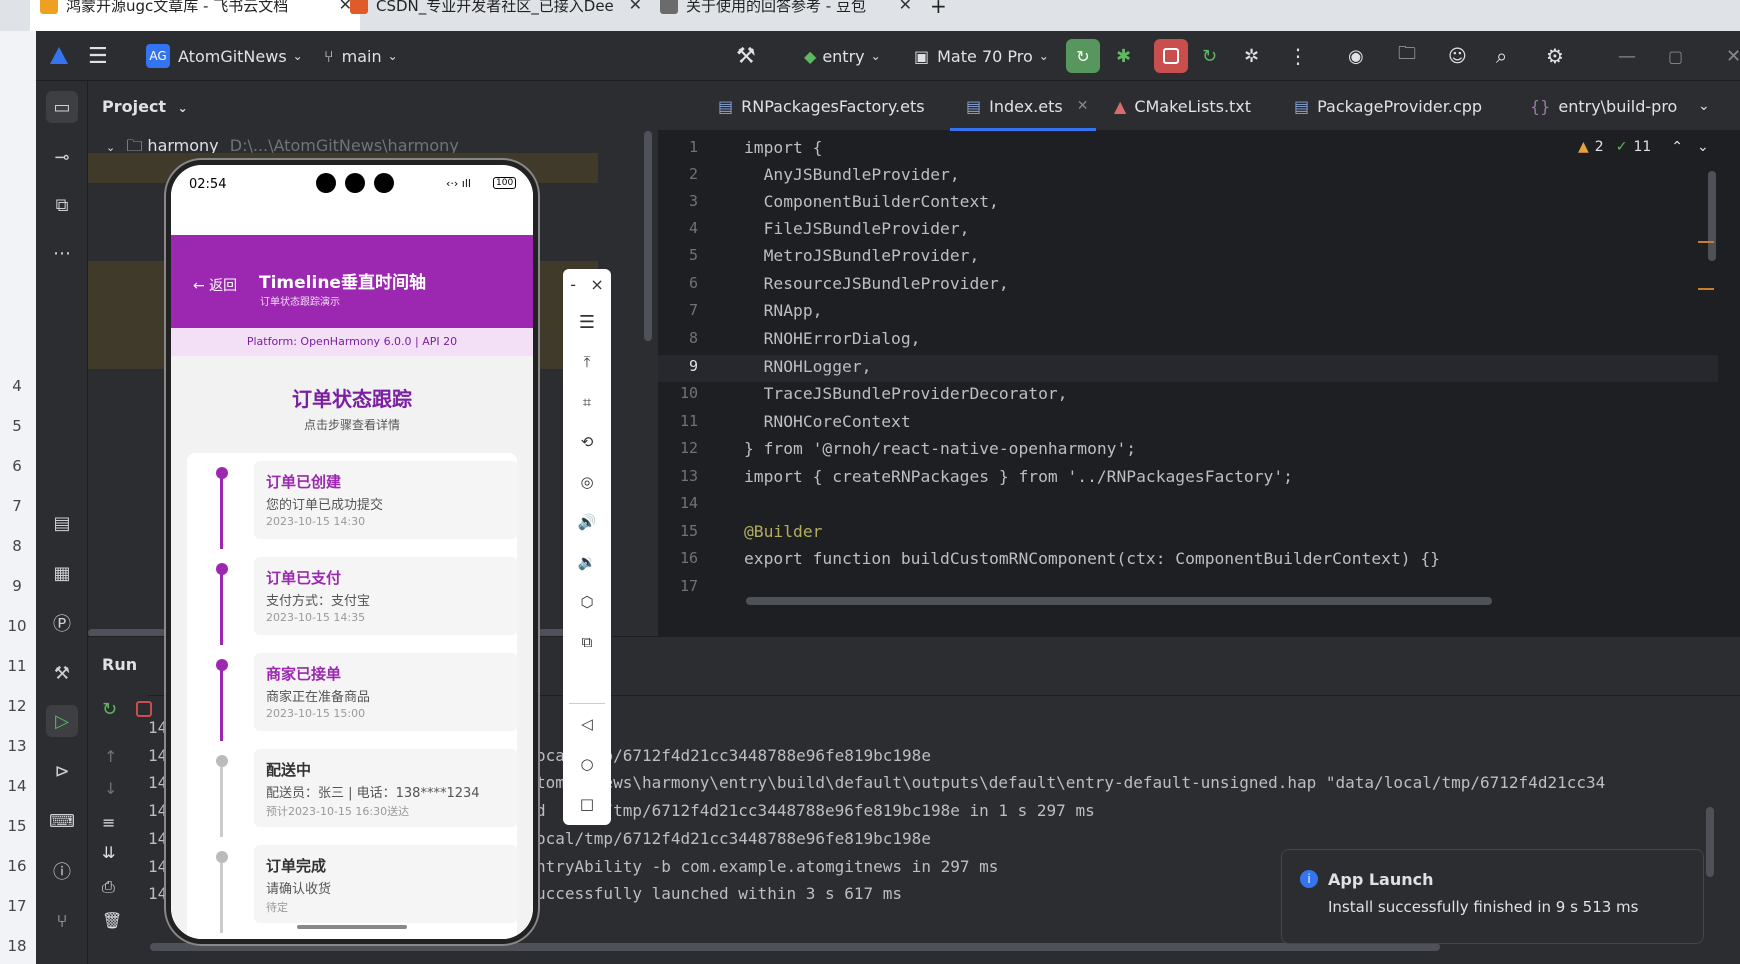 This screenshot has height=964, width=1740. What do you see at coordinates (1388, 106) in the screenshot?
I see `tab-packageprovider: ▤ PackageProvider.cpp` at bounding box center [1388, 106].